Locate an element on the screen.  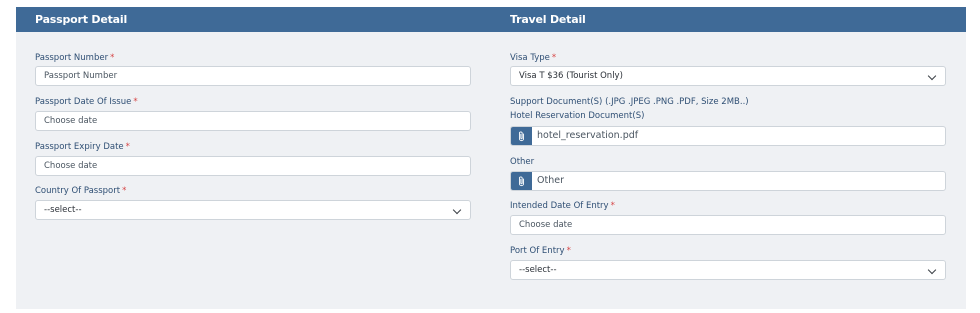
port-of-entry-value: --select-- is located at coordinates (538, 270).